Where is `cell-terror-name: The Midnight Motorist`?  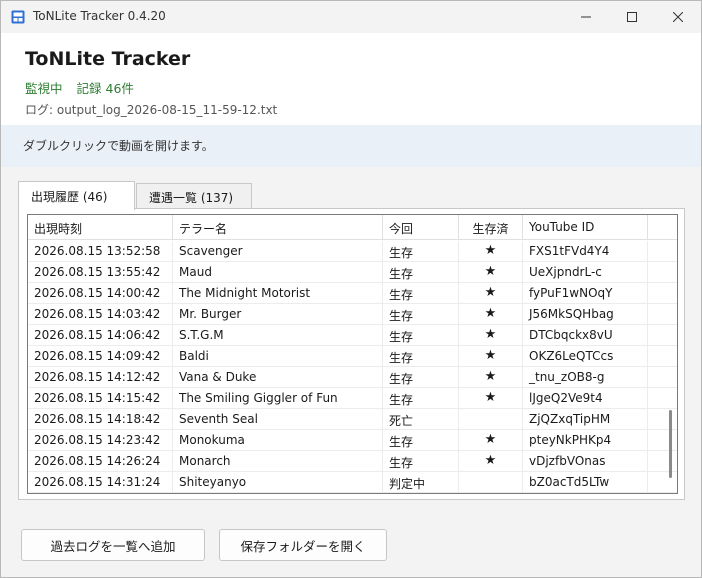 cell-terror-name: The Midnight Motorist is located at coordinates (278, 293).